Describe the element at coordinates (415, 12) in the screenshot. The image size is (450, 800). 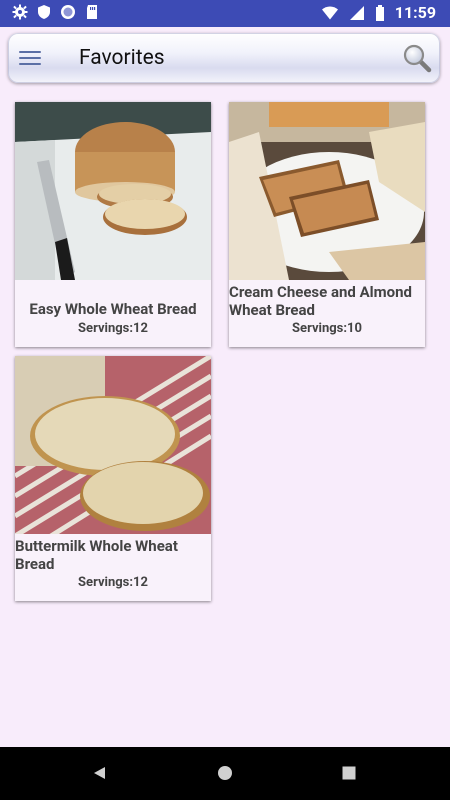
I see `clock-time: 11:59` at that location.